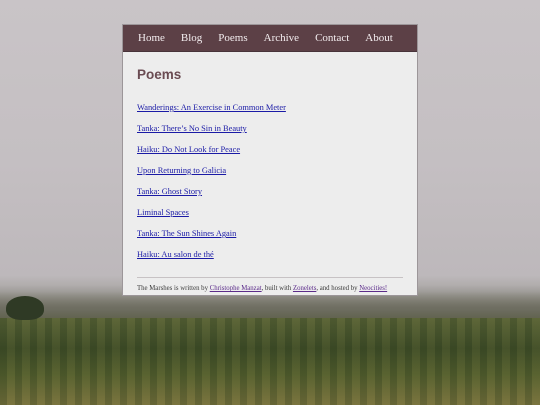 The image size is (540, 405). What do you see at coordinates (270, 233) in the screenshot?
I see `poem-list-item: Tanka: The Sun Shines Again` at bounding box center [270, 233].